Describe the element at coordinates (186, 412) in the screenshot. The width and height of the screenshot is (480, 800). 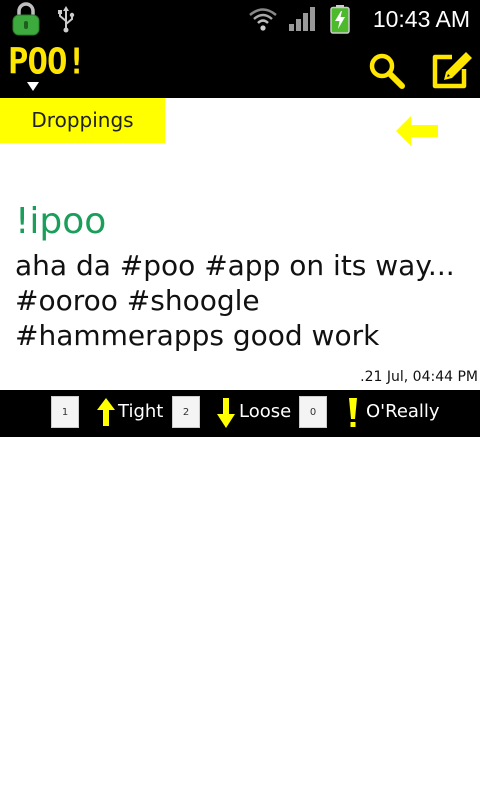
I see `loose-count: 2` at that location.